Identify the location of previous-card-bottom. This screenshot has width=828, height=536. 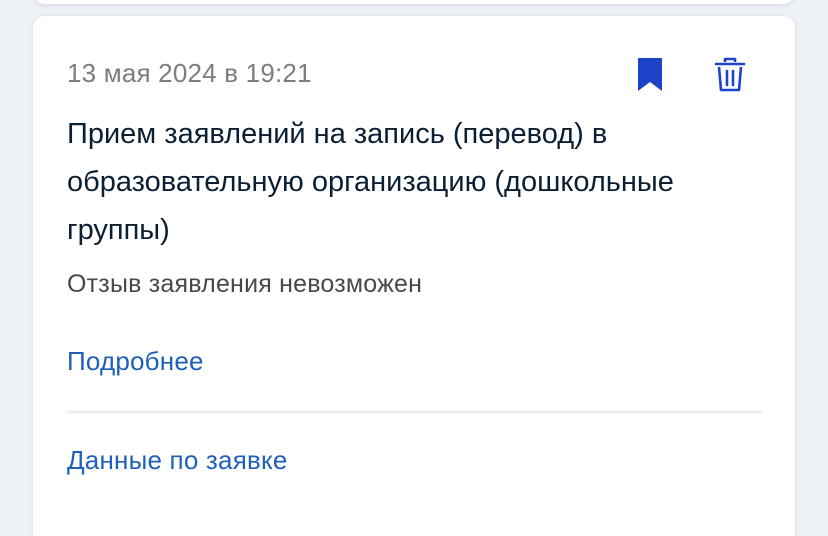
(414, 2).